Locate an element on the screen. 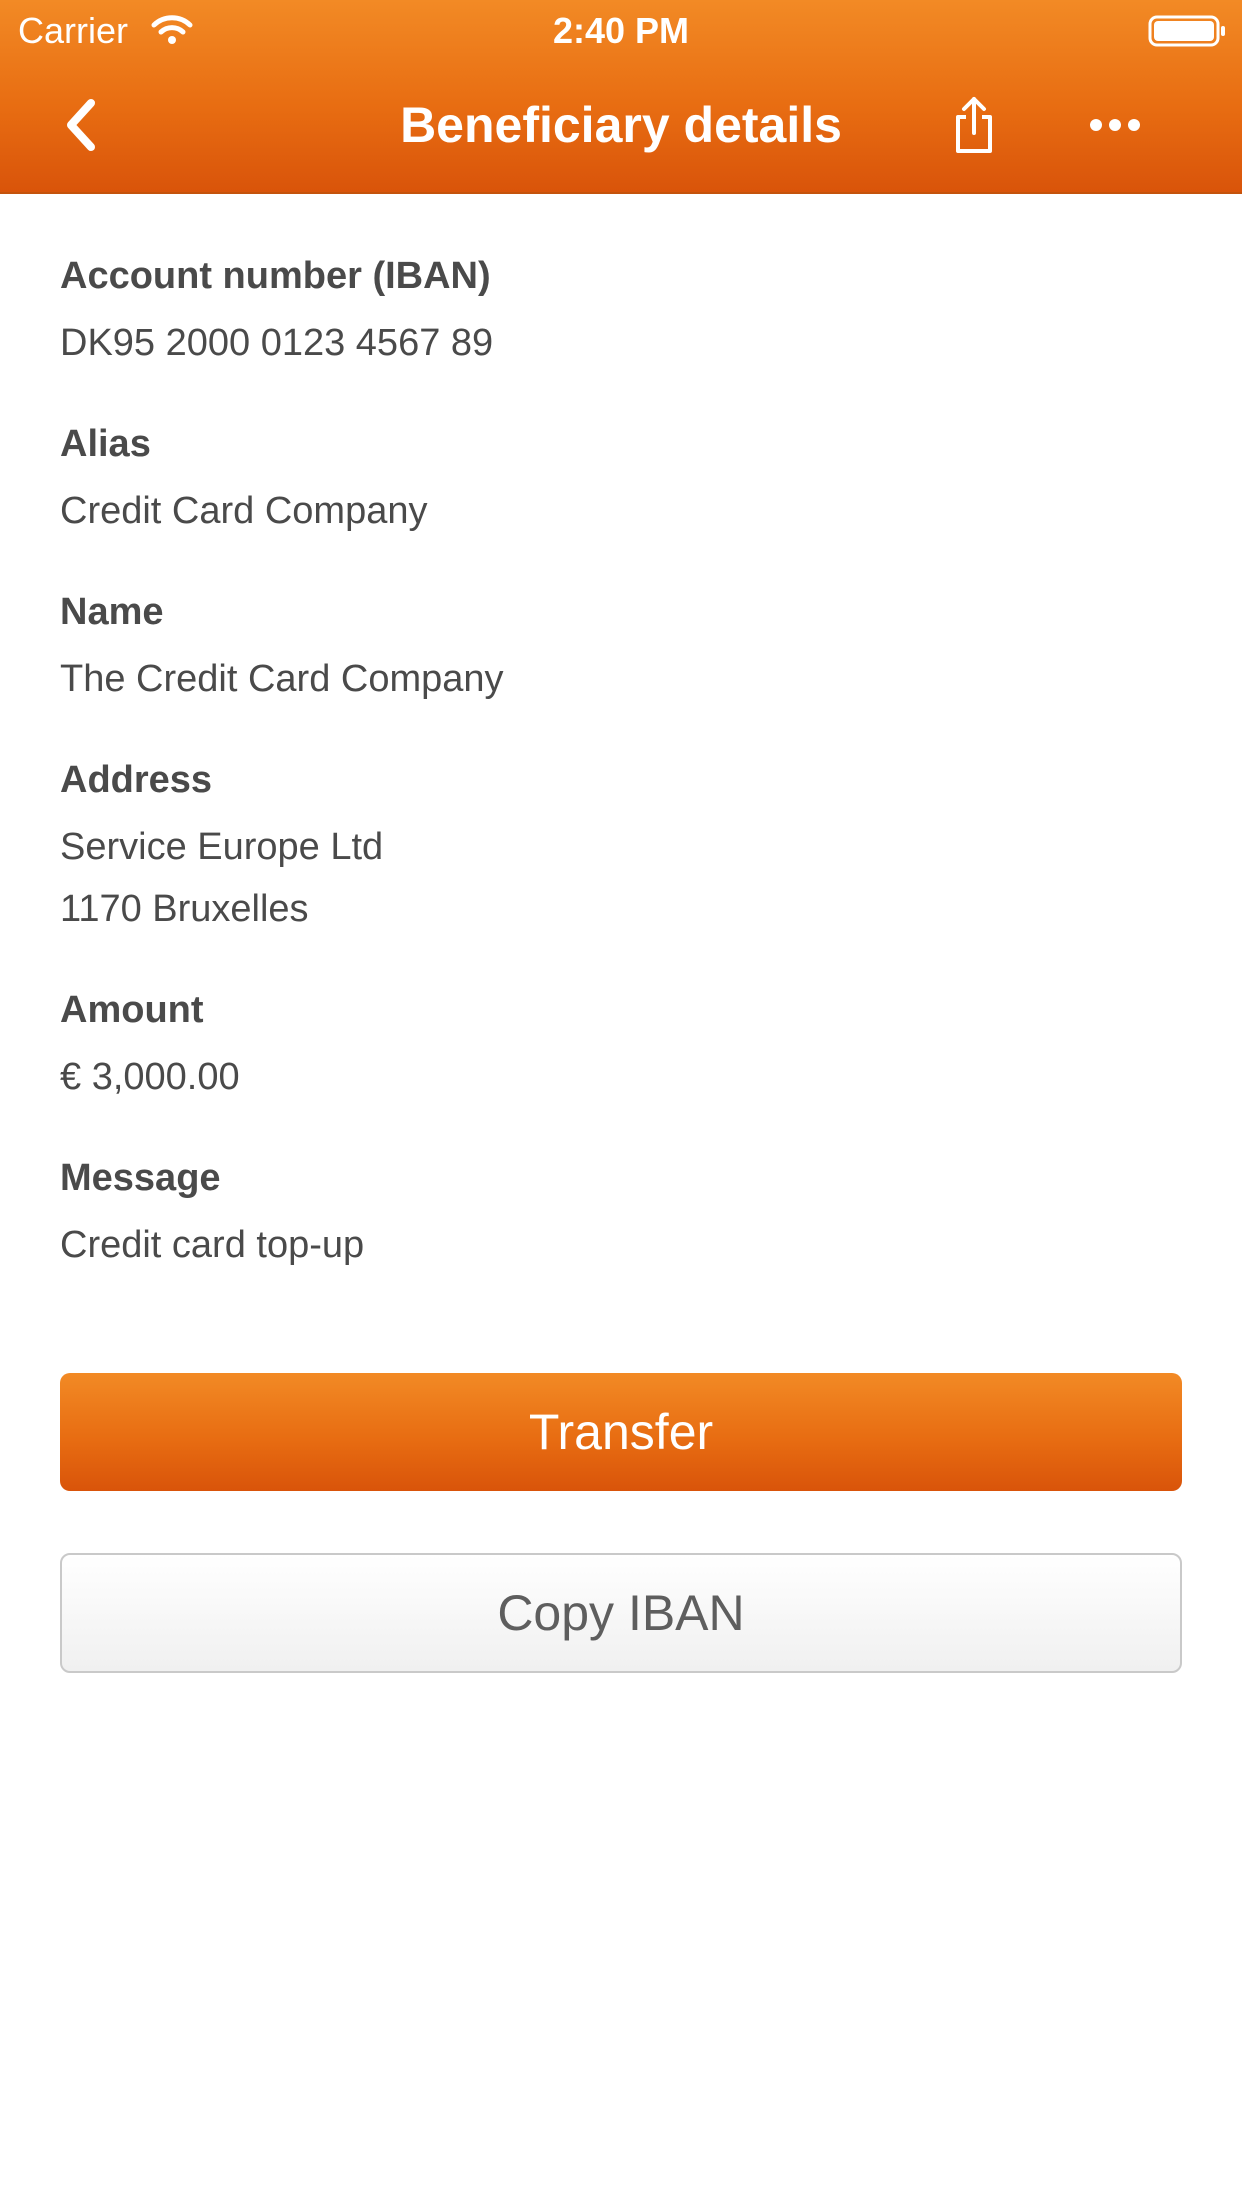 The image size is (1242, 2208). more-button is located at coordinates (1115, 125).